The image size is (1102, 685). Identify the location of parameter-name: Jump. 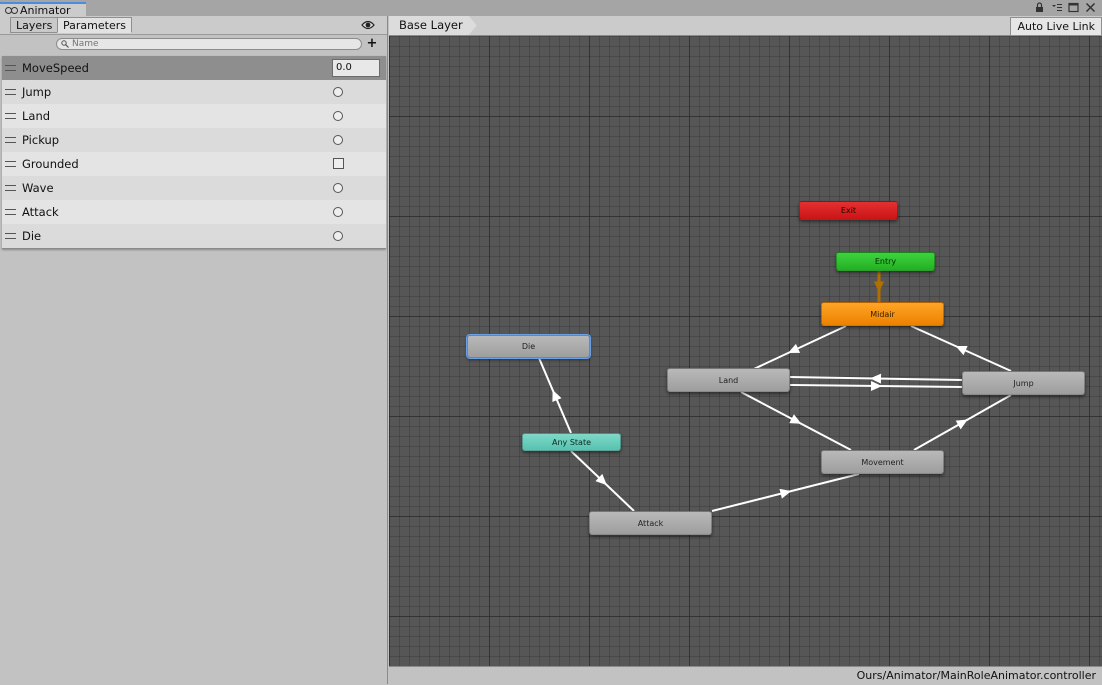
(37, 92).